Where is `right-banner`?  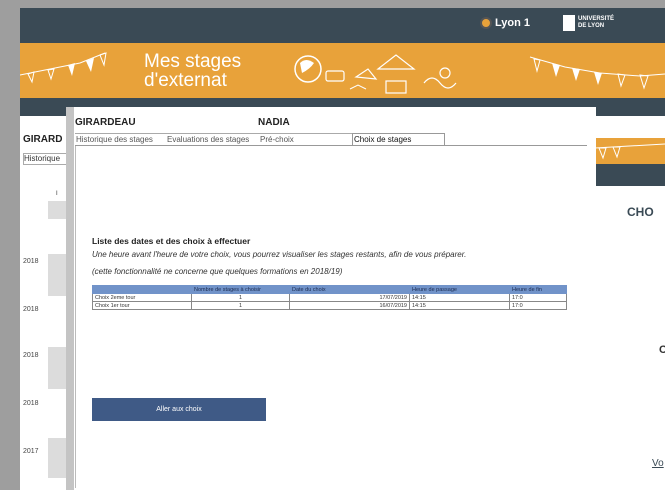
right-banner is located at coordinates (630, 151).